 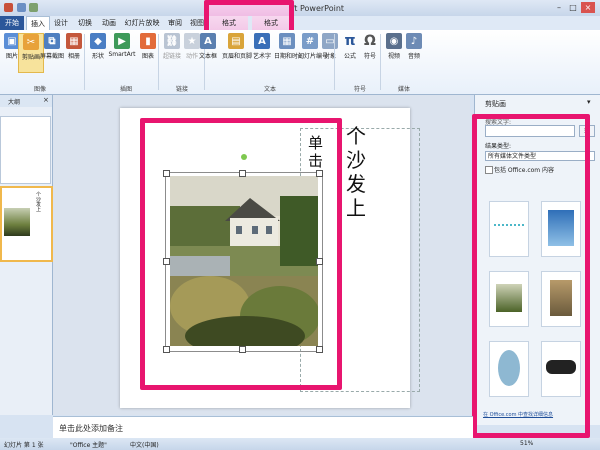 What do you see at coordinates (208, 41) in the screenshot?
I see `textbox-icon: A` at bounding box center [208, 41].